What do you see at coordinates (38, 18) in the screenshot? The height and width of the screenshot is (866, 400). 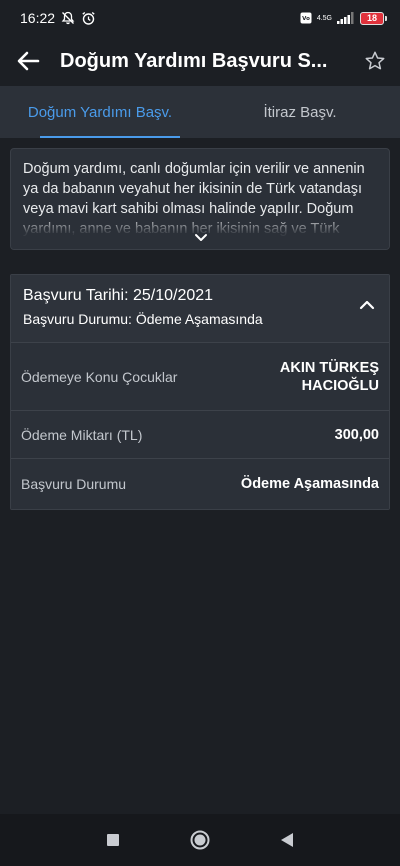 I see `clock-time: 16:22` at bounding box center [38, 18].